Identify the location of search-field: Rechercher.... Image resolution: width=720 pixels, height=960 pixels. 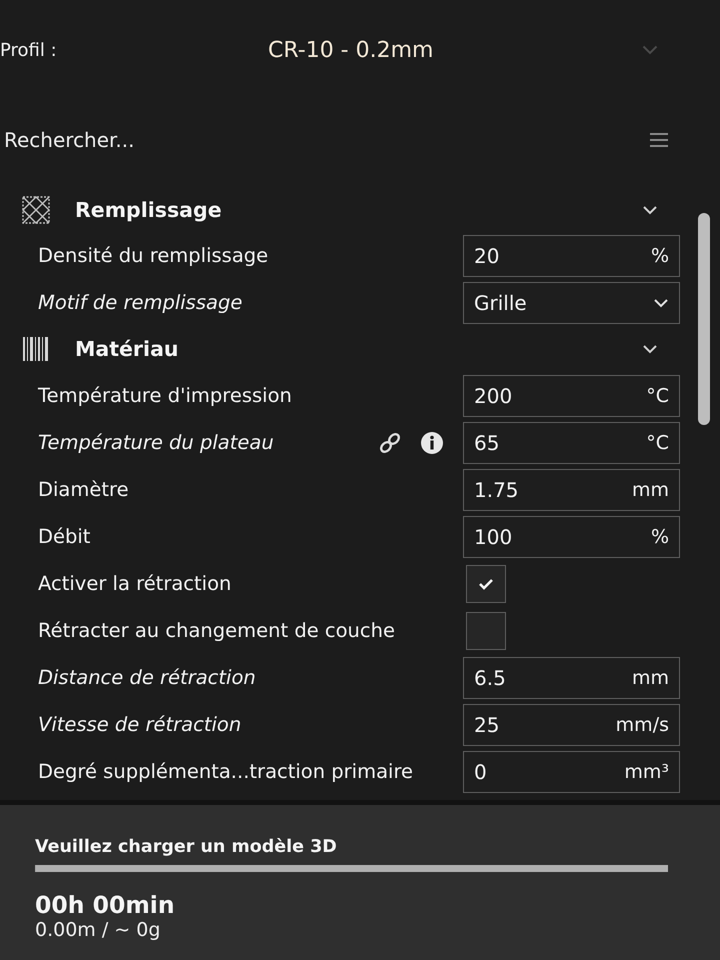
(325, 140).